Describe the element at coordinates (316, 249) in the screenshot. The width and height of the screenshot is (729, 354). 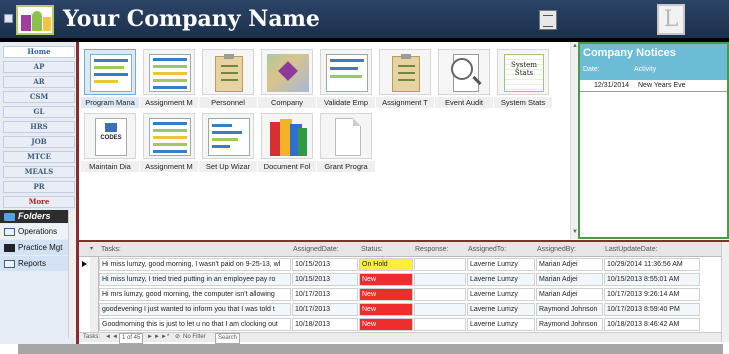
I see `col-header-assigned-date: AssignedDate:` at that location.